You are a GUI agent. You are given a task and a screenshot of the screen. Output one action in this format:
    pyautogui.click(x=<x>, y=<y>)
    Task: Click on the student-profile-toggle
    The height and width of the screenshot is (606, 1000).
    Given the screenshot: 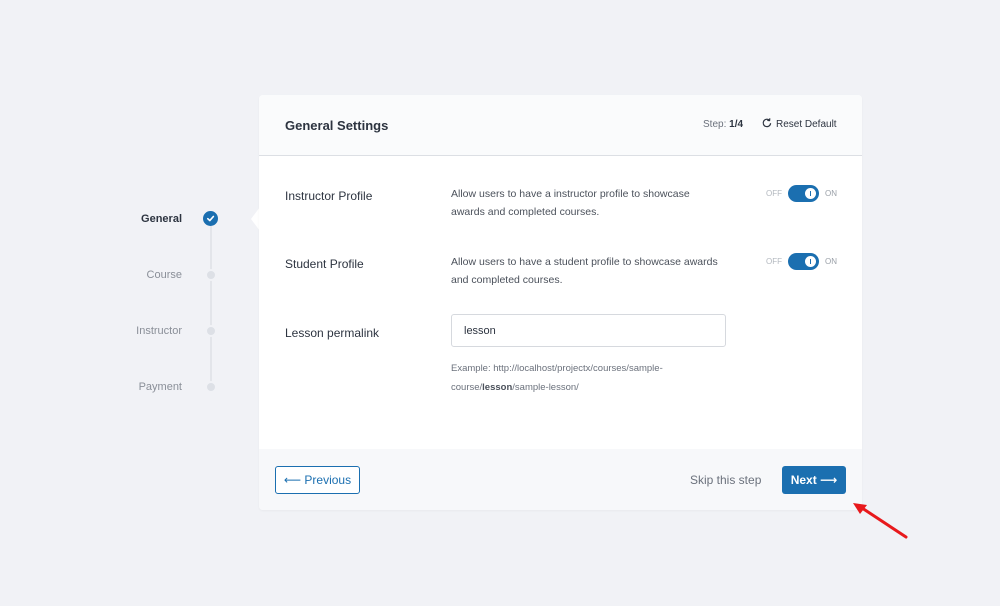 What is the action you would take?
    pyautogui.click(x=803, y=261)
    